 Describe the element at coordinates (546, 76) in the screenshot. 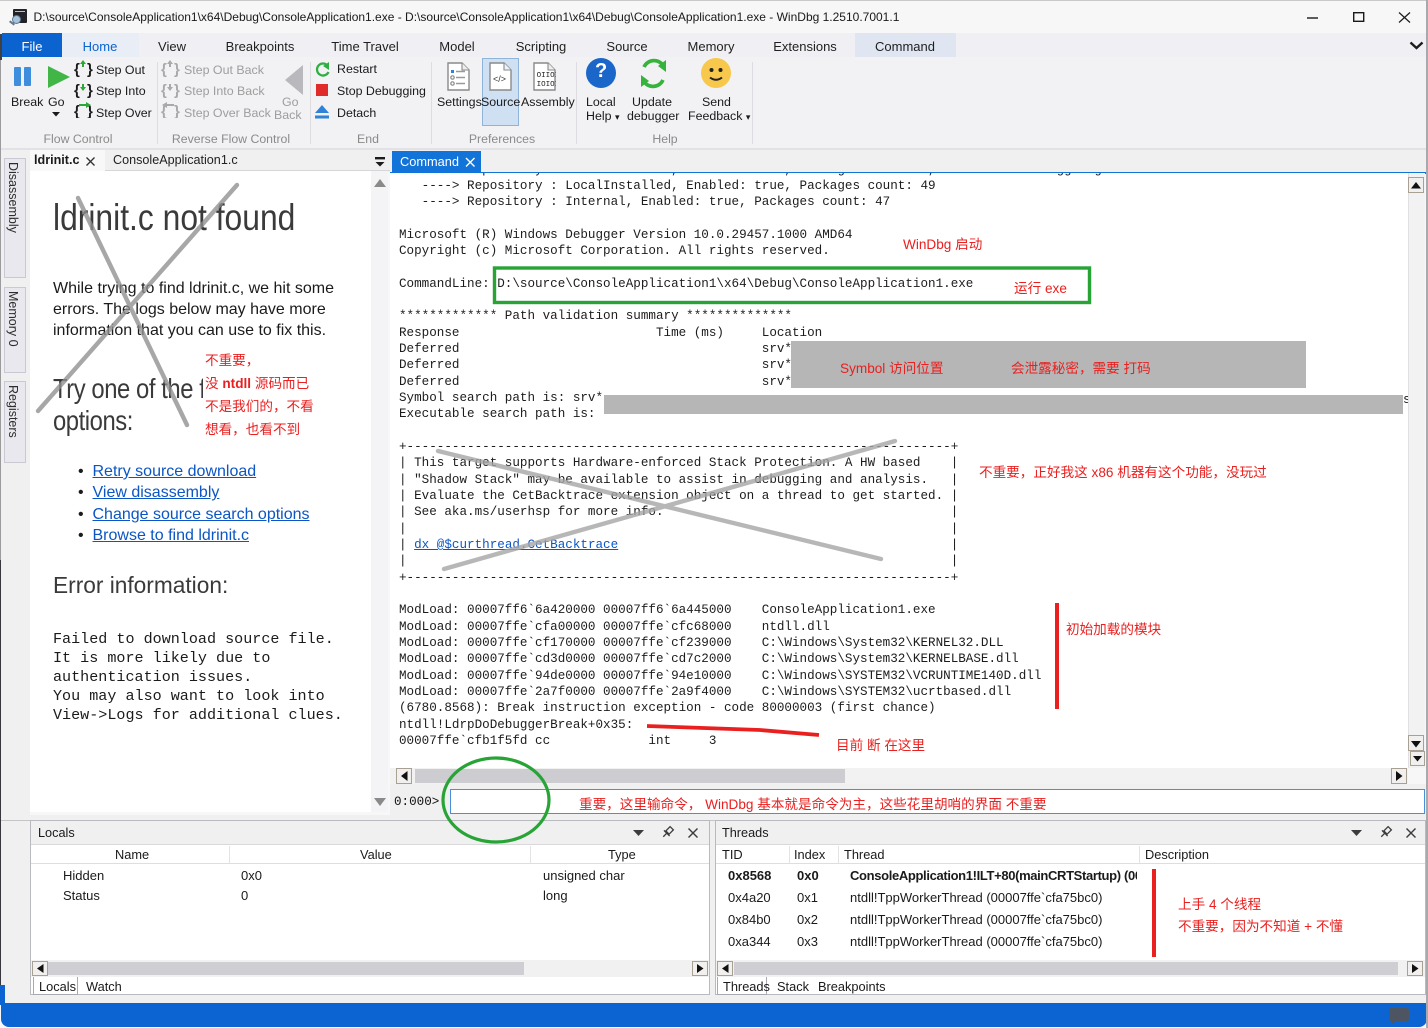

I see `svg-text: OIIOI` at that location.